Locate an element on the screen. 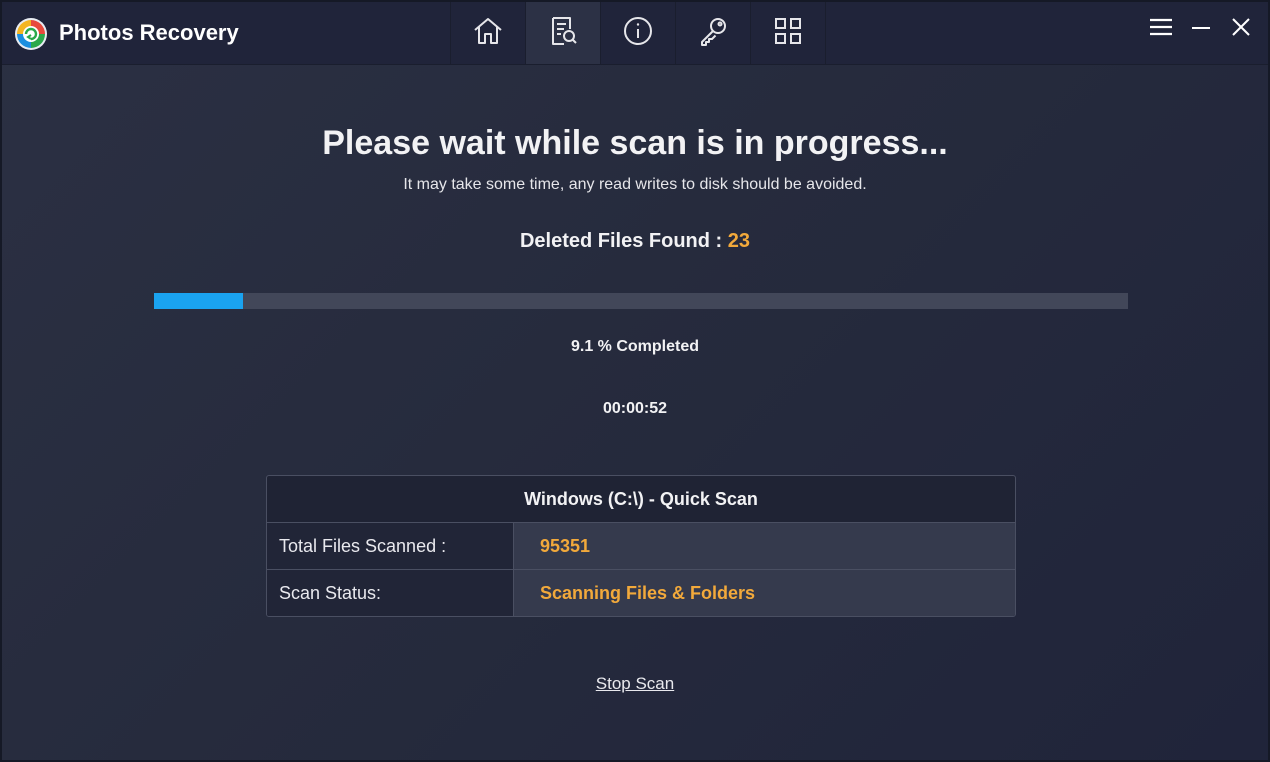 The height and width of the screenshot is (762, 1270). tab-scan is located at coordinates (562, 33).